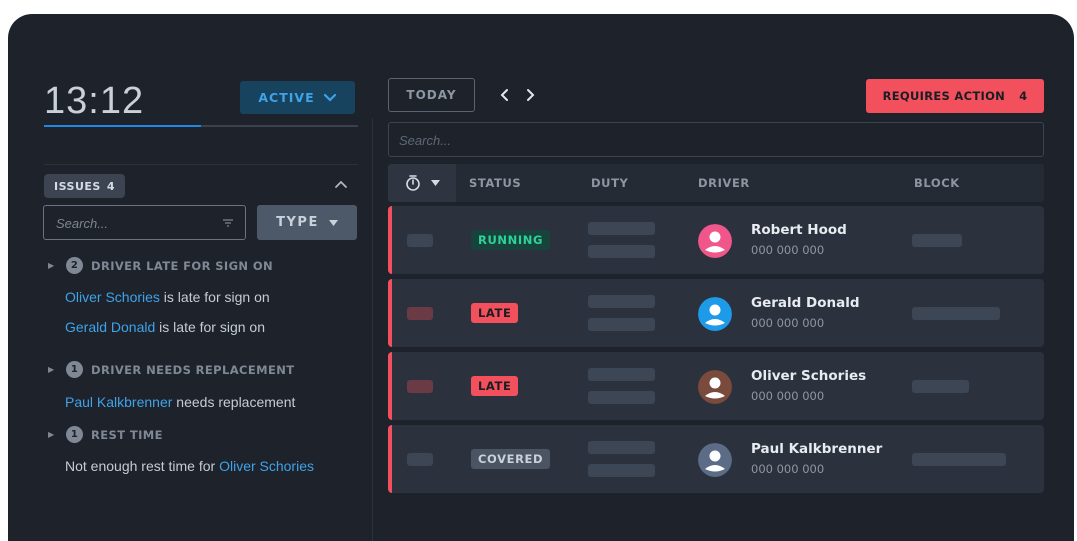 This screenshot has height=541, width=1077. Describe the element at coordinates (118, 402) in the screenshot. I see `driver-link: Paul Kalkbrenner` at that location.